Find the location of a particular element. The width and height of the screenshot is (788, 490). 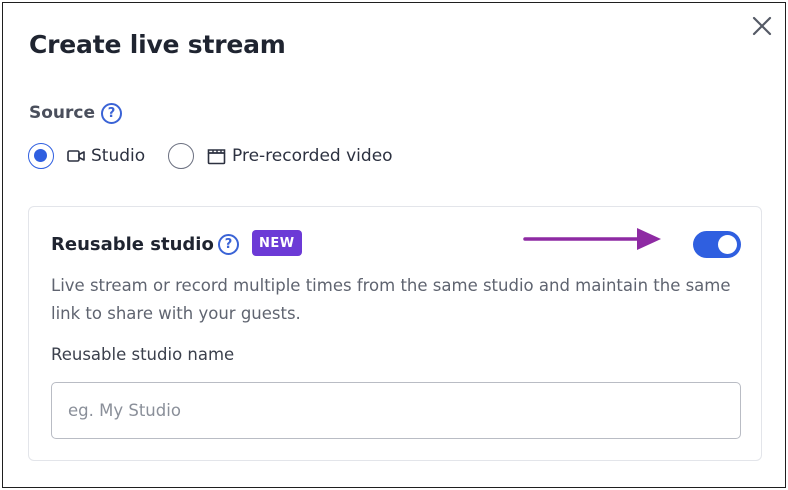

new-badge: NEW is located at coordinates (277, 243).